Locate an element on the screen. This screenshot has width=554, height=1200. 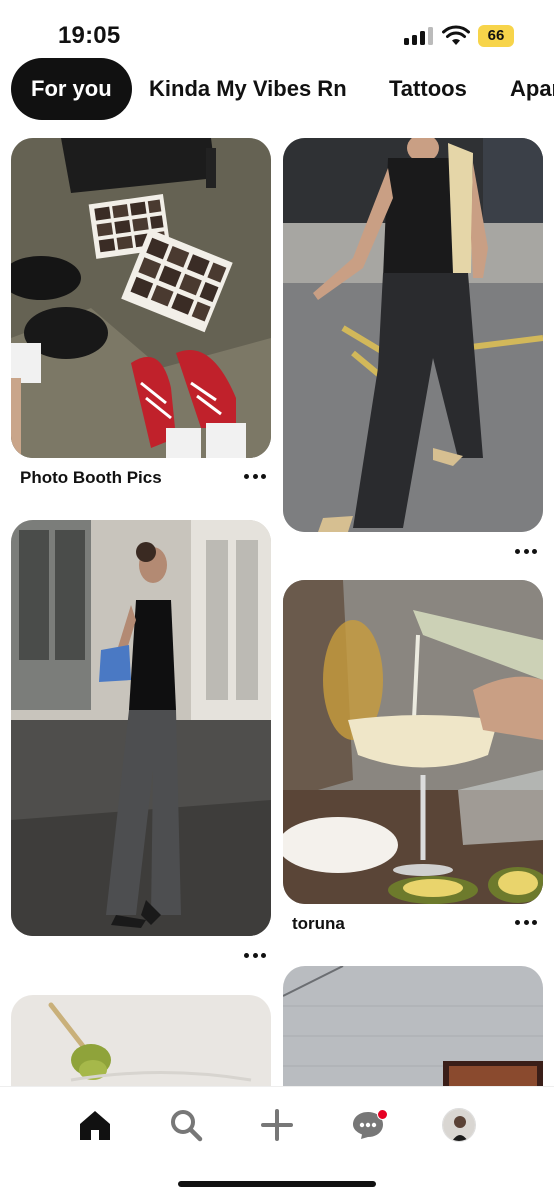
status-time: 19:05 is located at coordinates (89, 35).